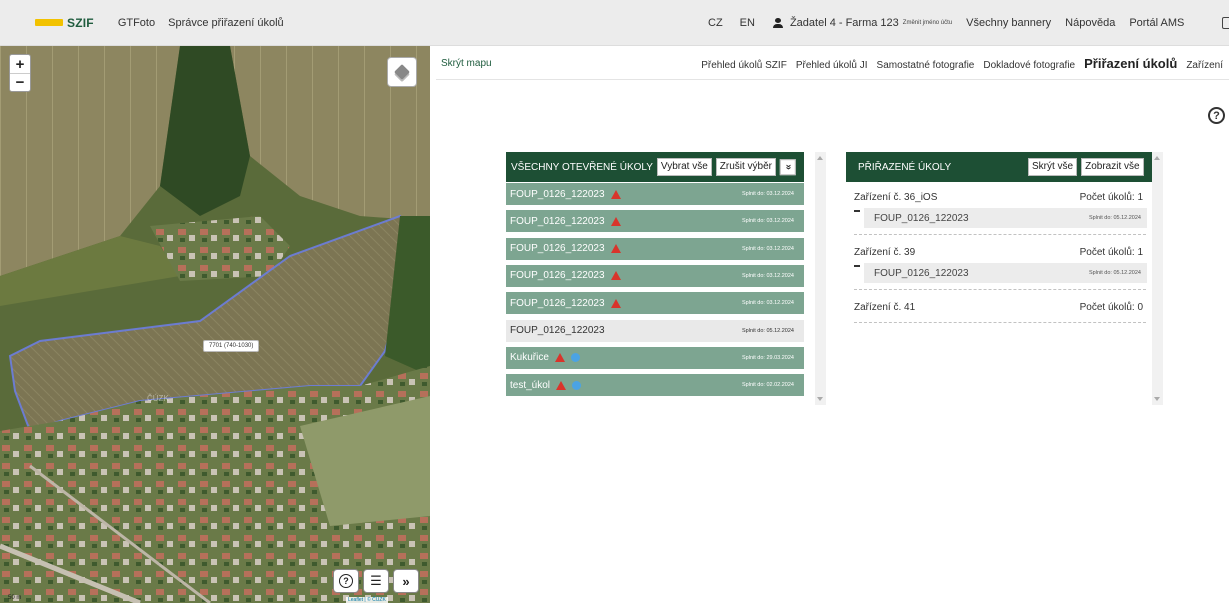  What do you see at coordinates (715, 23) in the screenshot?
I see `lang-cz: CZ` at bounding box center [715, 23].